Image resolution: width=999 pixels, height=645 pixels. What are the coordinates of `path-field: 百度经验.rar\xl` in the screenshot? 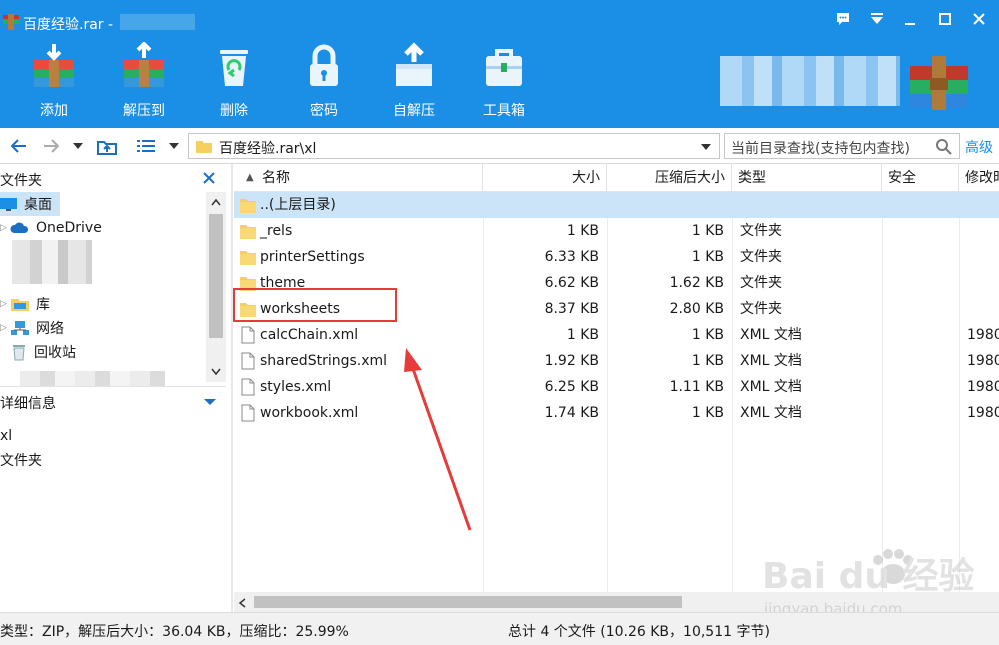 It's located at (454, 146).